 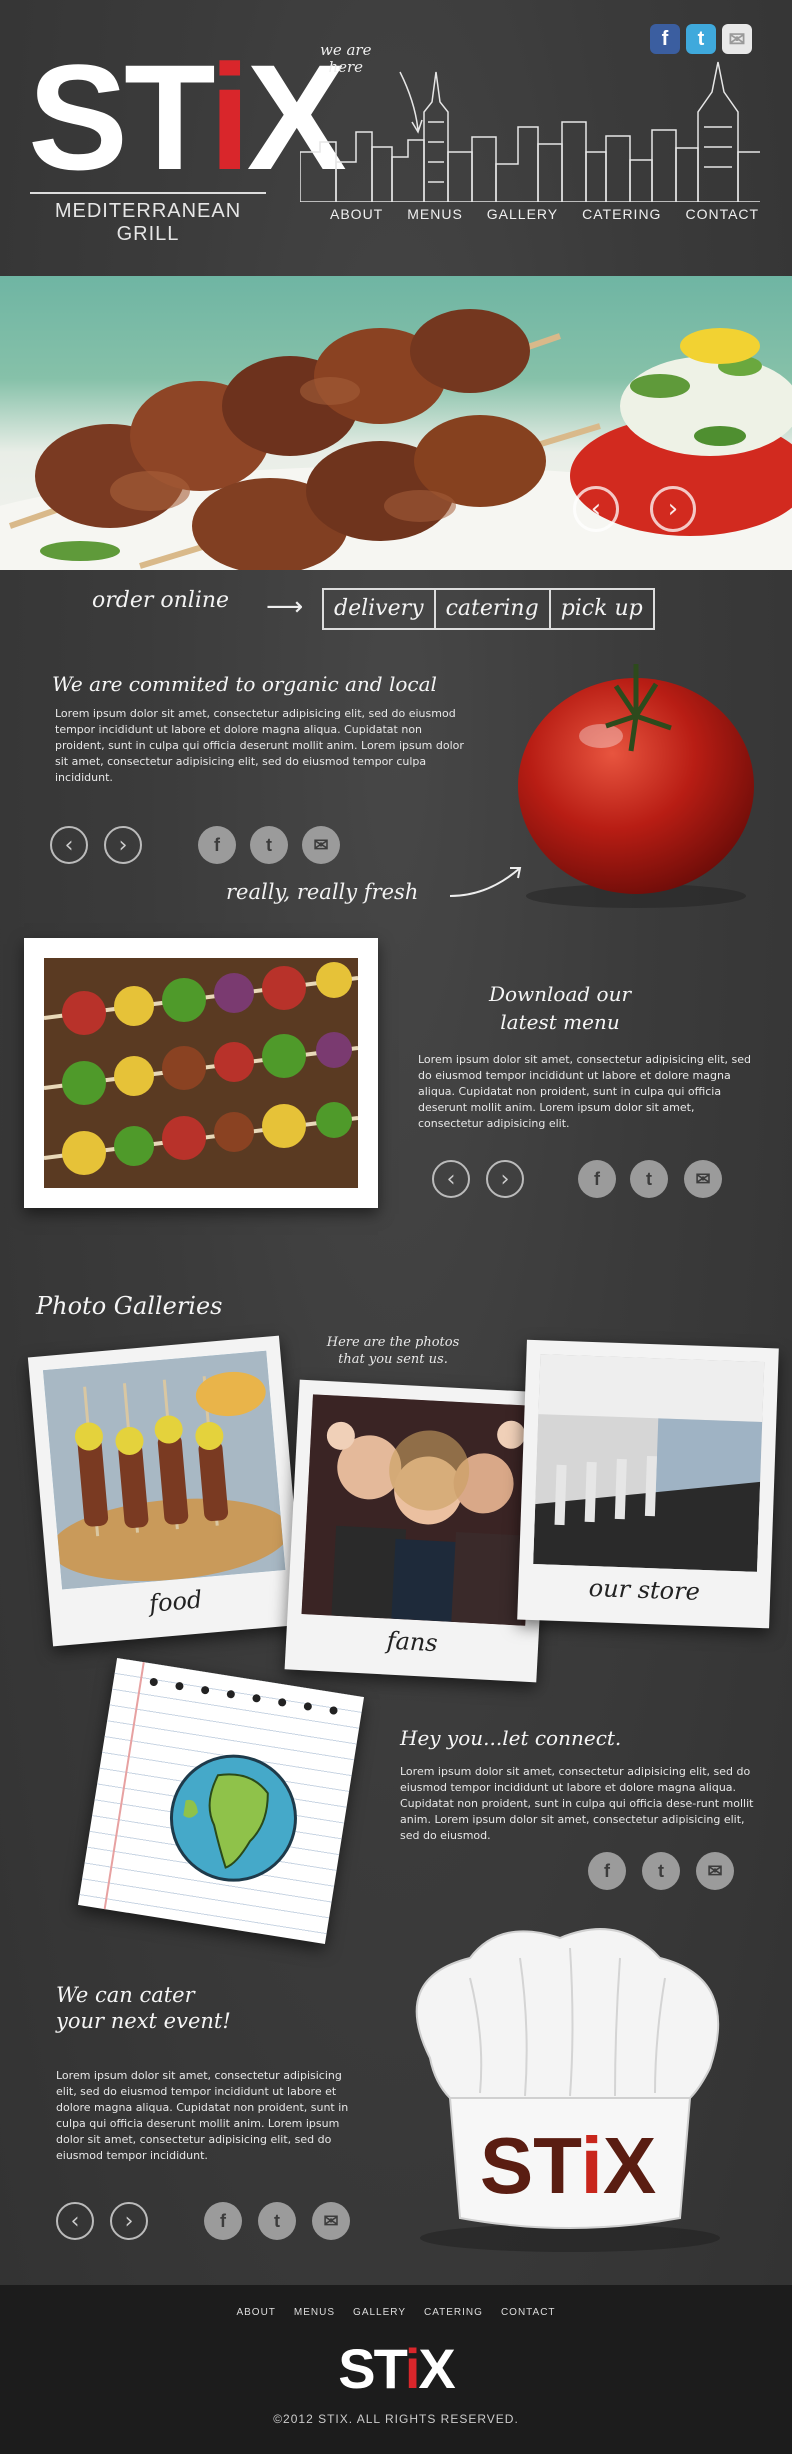 I want to click on menu-next-button: ›, so click(x=505, y=1179).